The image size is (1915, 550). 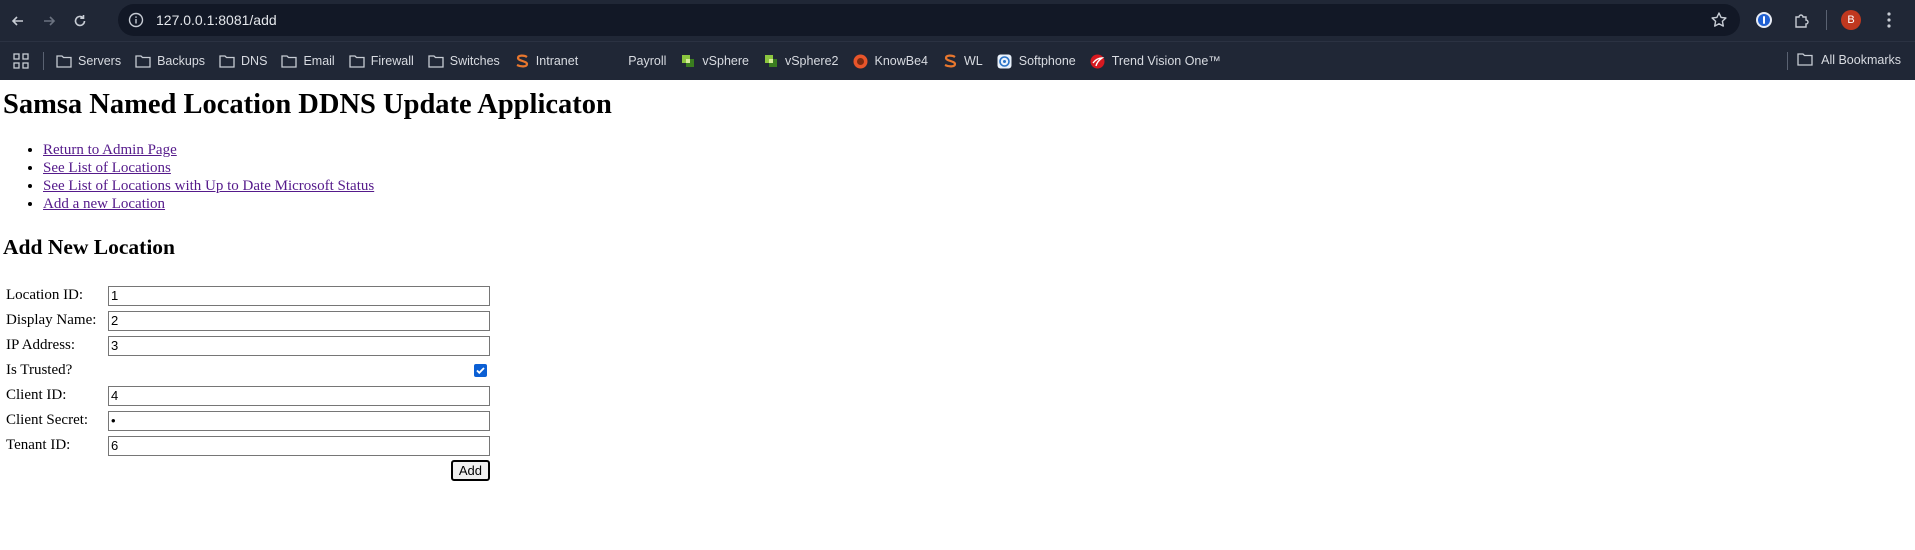 What do you see at coordinates (18, 21) in the screenshot?
I see `back-icon` at bounding box center [18, 21].